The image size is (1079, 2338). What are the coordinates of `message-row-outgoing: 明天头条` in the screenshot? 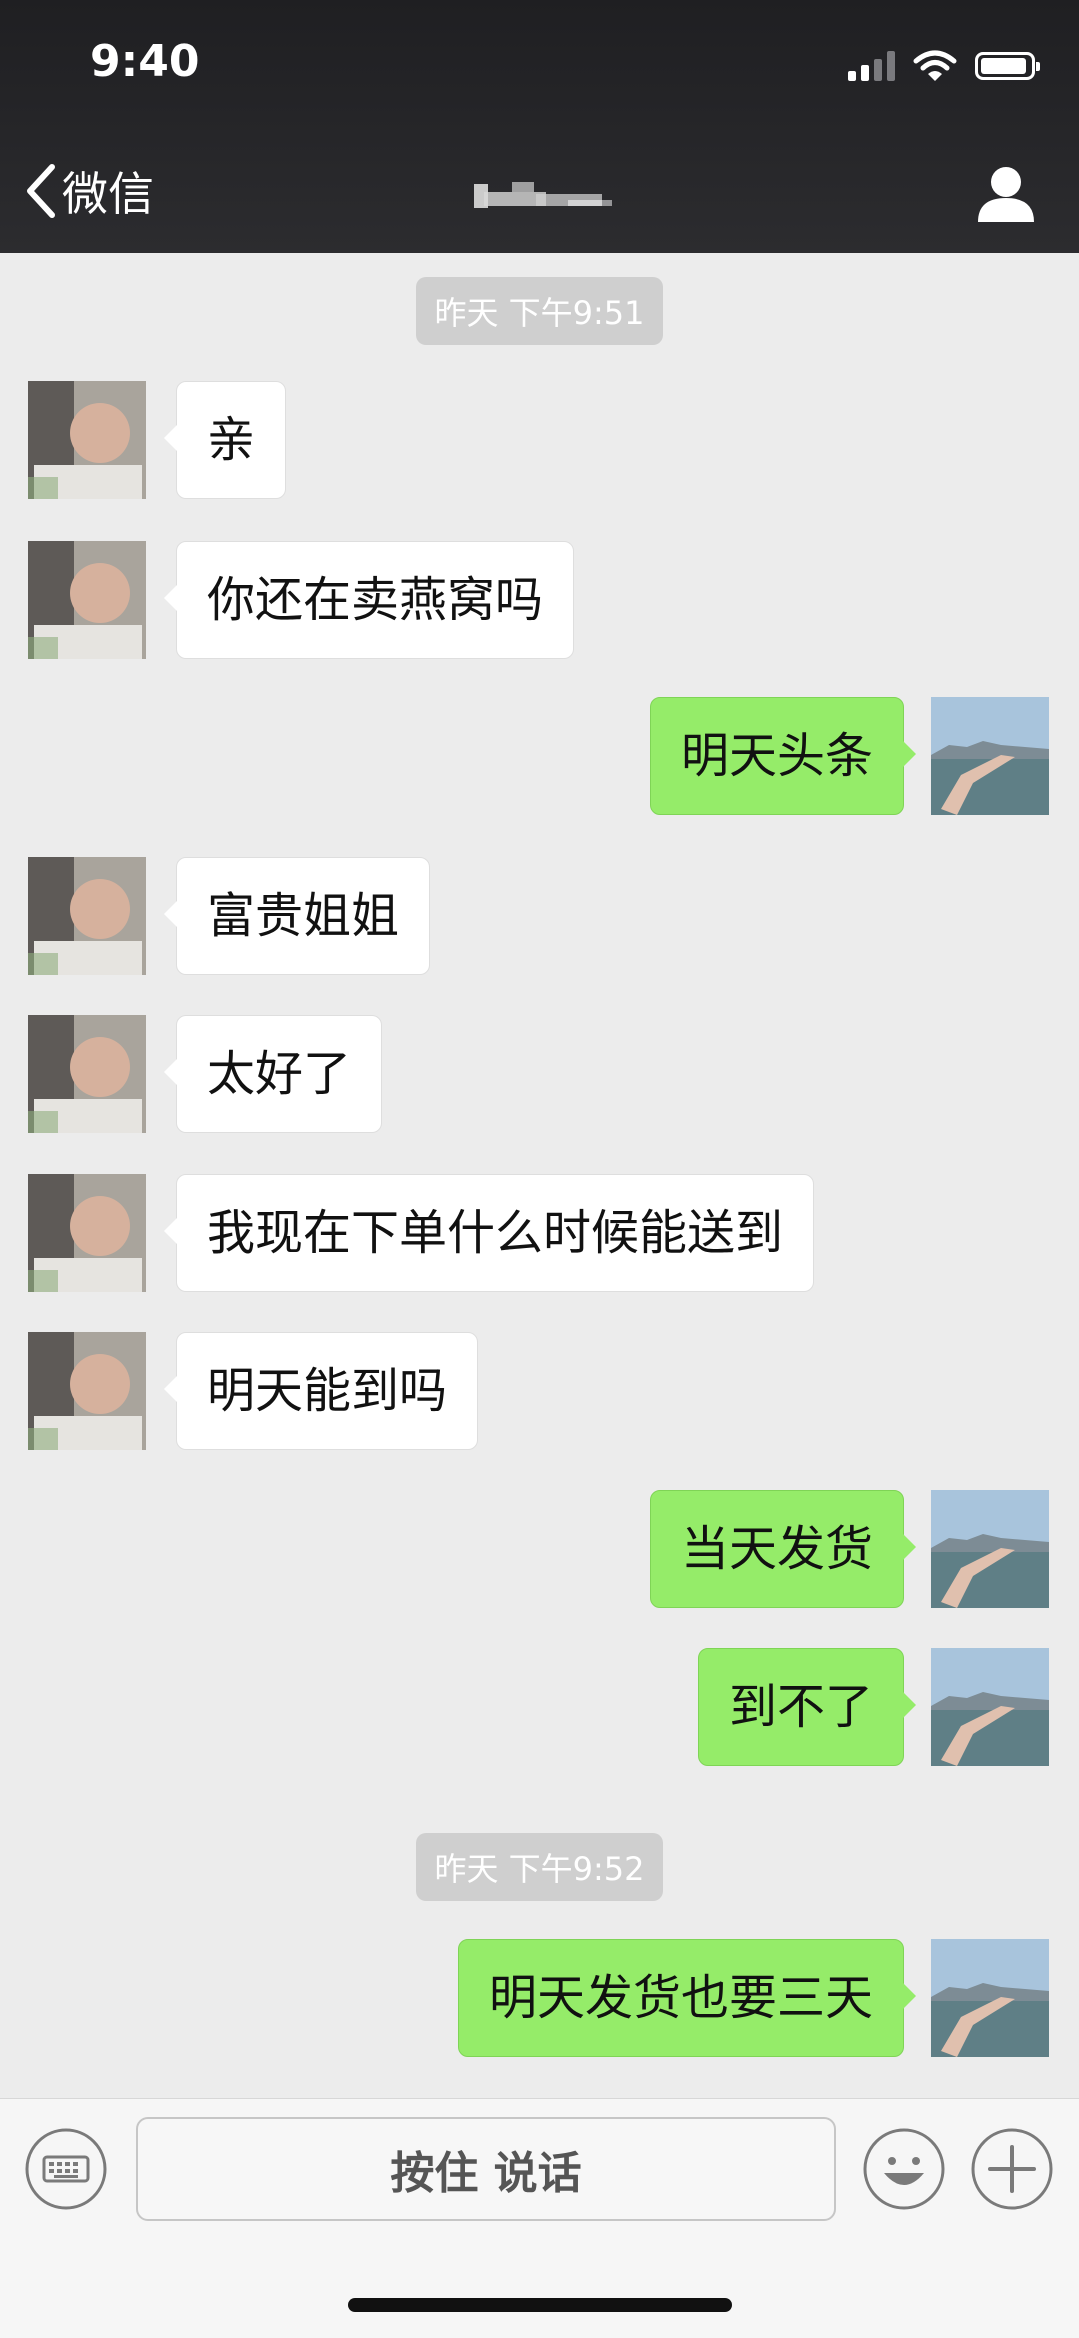 It's located at (539, 757).